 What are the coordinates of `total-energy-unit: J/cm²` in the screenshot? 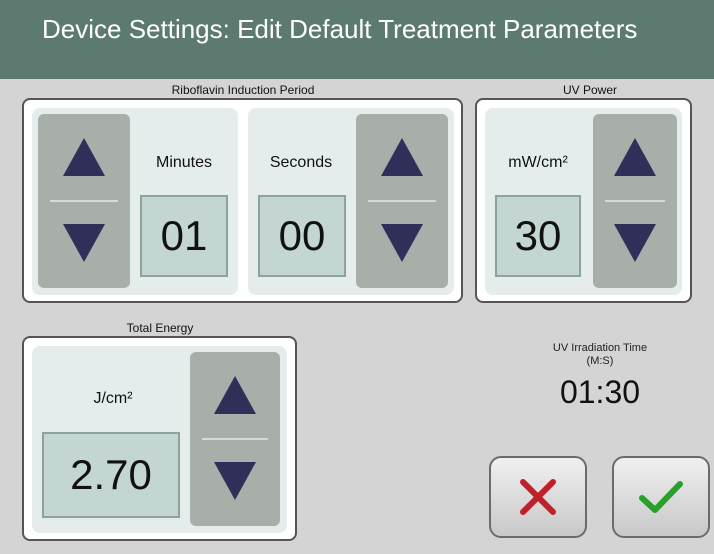 It's located at (113, 398).